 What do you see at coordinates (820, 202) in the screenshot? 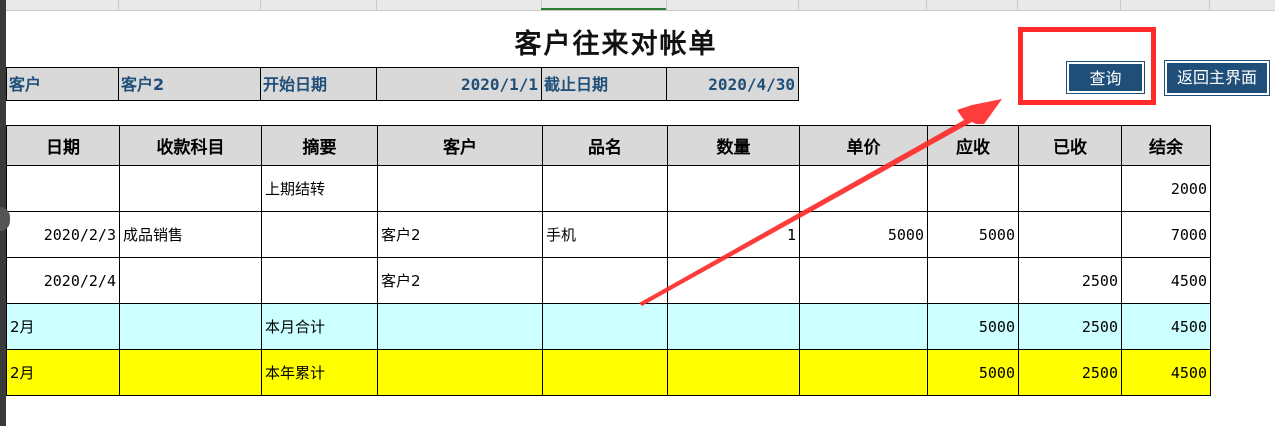
I see `pointer-arrow-icon` at bounding box center [820, 202].